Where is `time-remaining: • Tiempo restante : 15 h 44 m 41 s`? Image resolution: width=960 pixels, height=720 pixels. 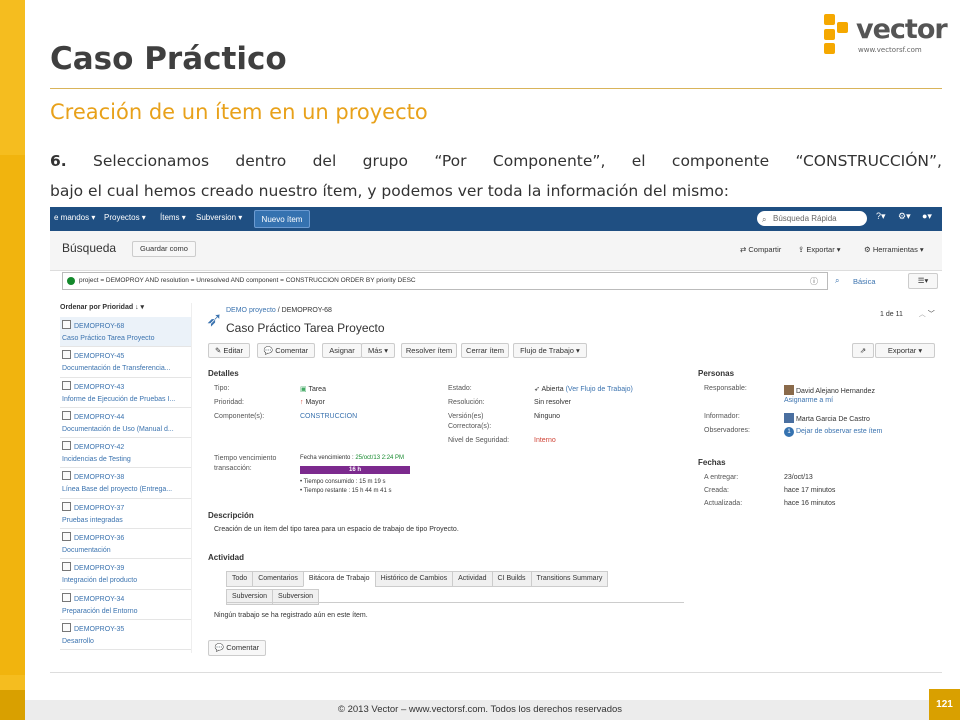
time-remaining: • Tiempo restante : 15 h 44 m 41 s is located at coordinates (346, 491).